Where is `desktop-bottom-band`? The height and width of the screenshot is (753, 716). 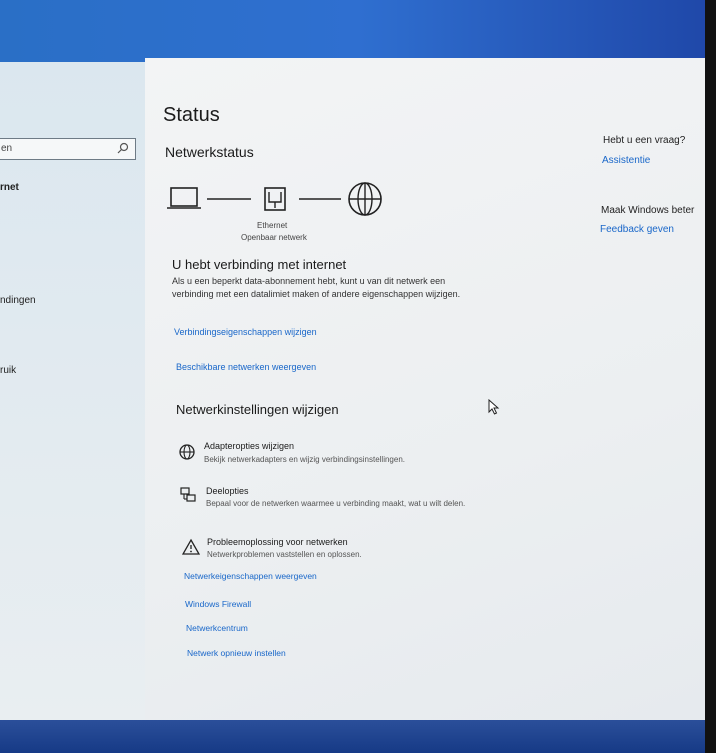 desktop-bottom-band is located at coordinates (358, 736).